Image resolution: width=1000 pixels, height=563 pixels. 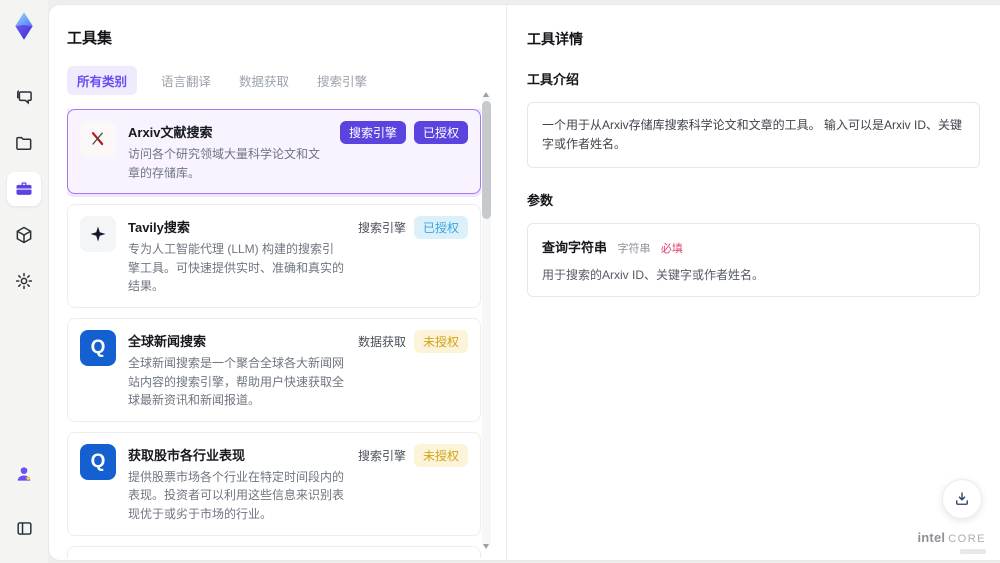 What do you see at coordinates (555, 39) in the screenshot?
I see `details-title: 工具详情` at bounding box center [555, 39].